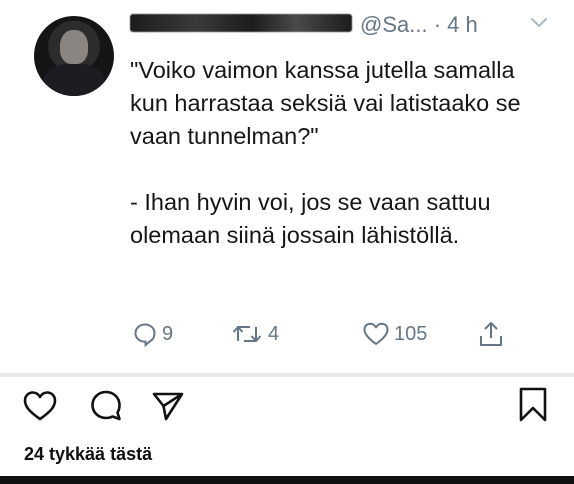 Image resolution: width=574 pixels, height=484 pixels. I want to click on retweet-action: 4, so click(254, 334).